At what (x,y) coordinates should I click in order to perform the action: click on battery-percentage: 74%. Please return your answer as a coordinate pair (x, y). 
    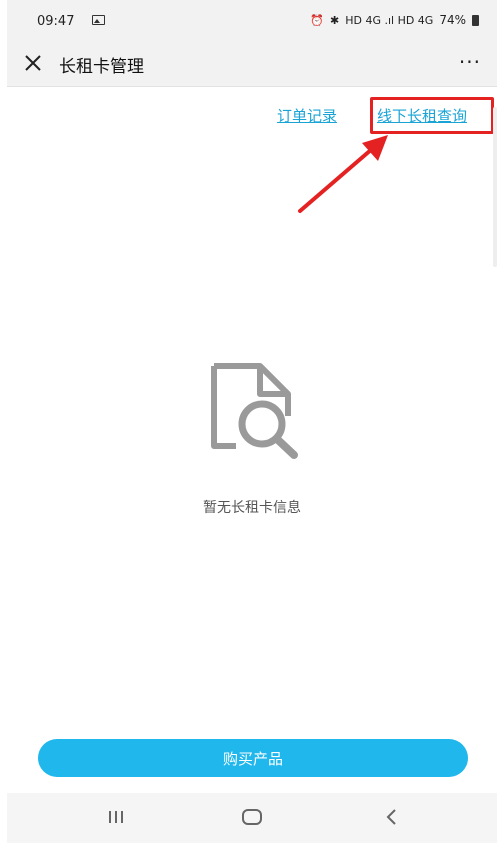
    Looking at the image, I should click on (452, 20).